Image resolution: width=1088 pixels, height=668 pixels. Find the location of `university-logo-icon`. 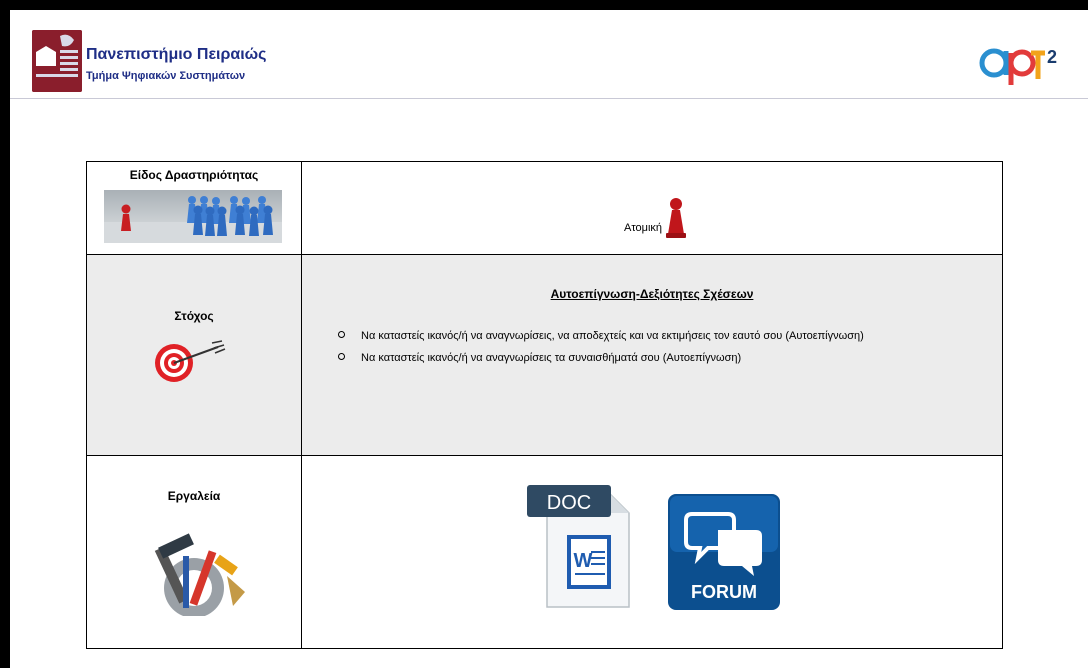

university-logo-icon is located at coordinates (57, 61).